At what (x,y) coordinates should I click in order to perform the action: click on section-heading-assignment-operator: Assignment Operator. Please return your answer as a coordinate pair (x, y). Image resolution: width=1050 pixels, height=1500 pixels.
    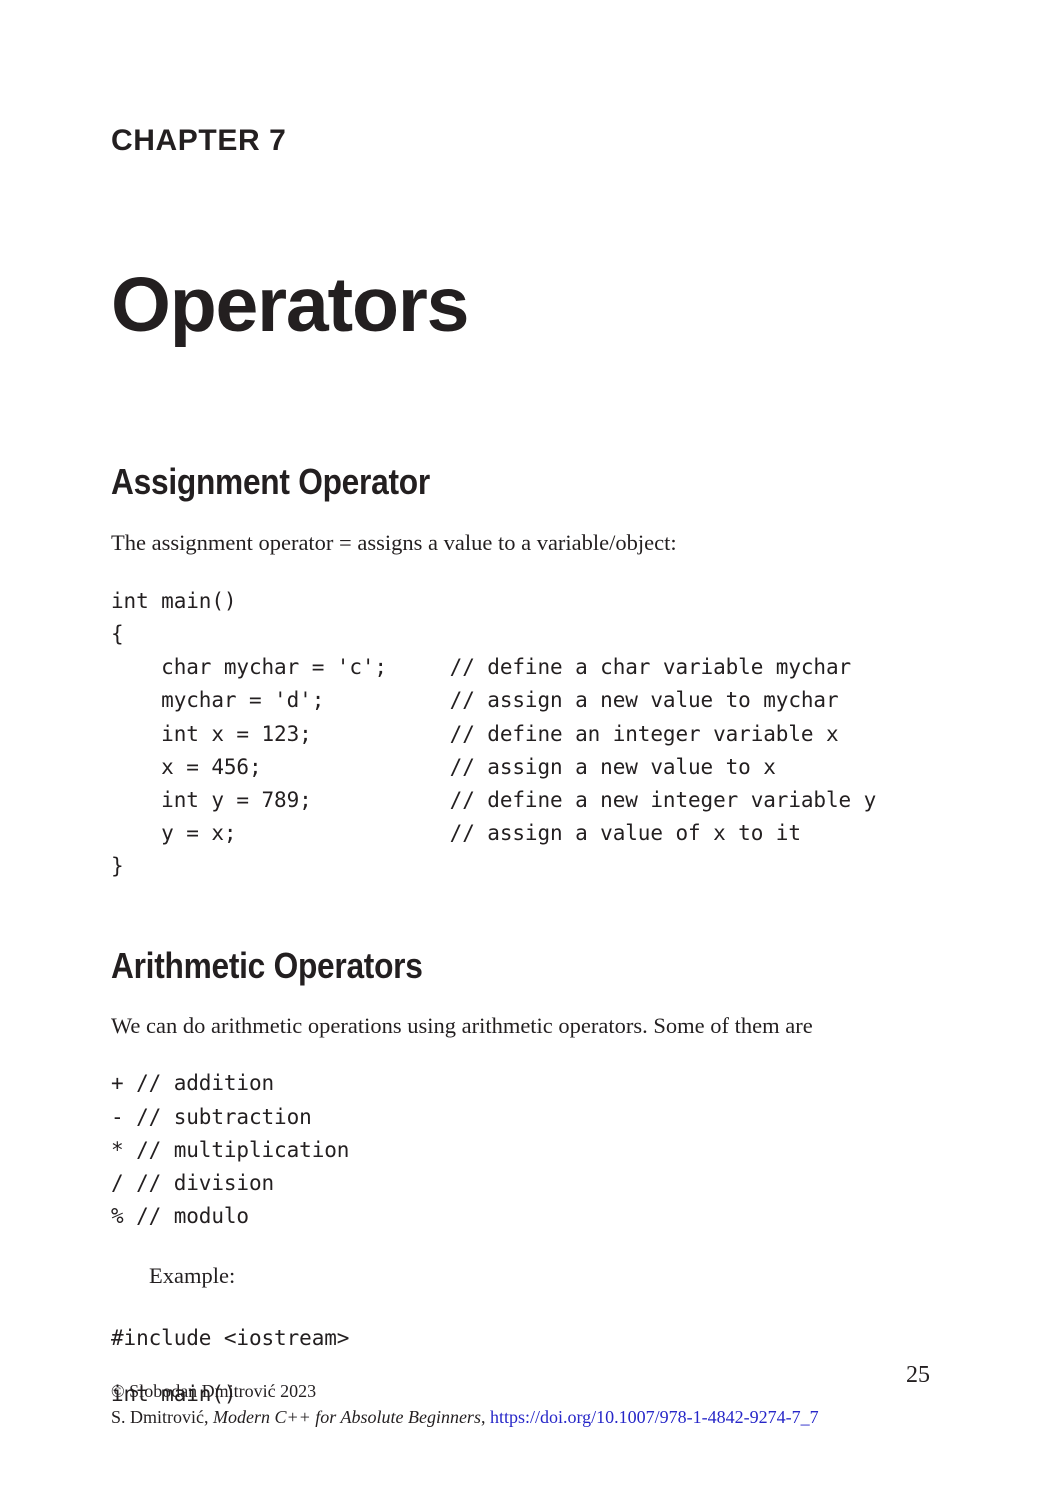
    Looking at the image, I should click on (270, 481).